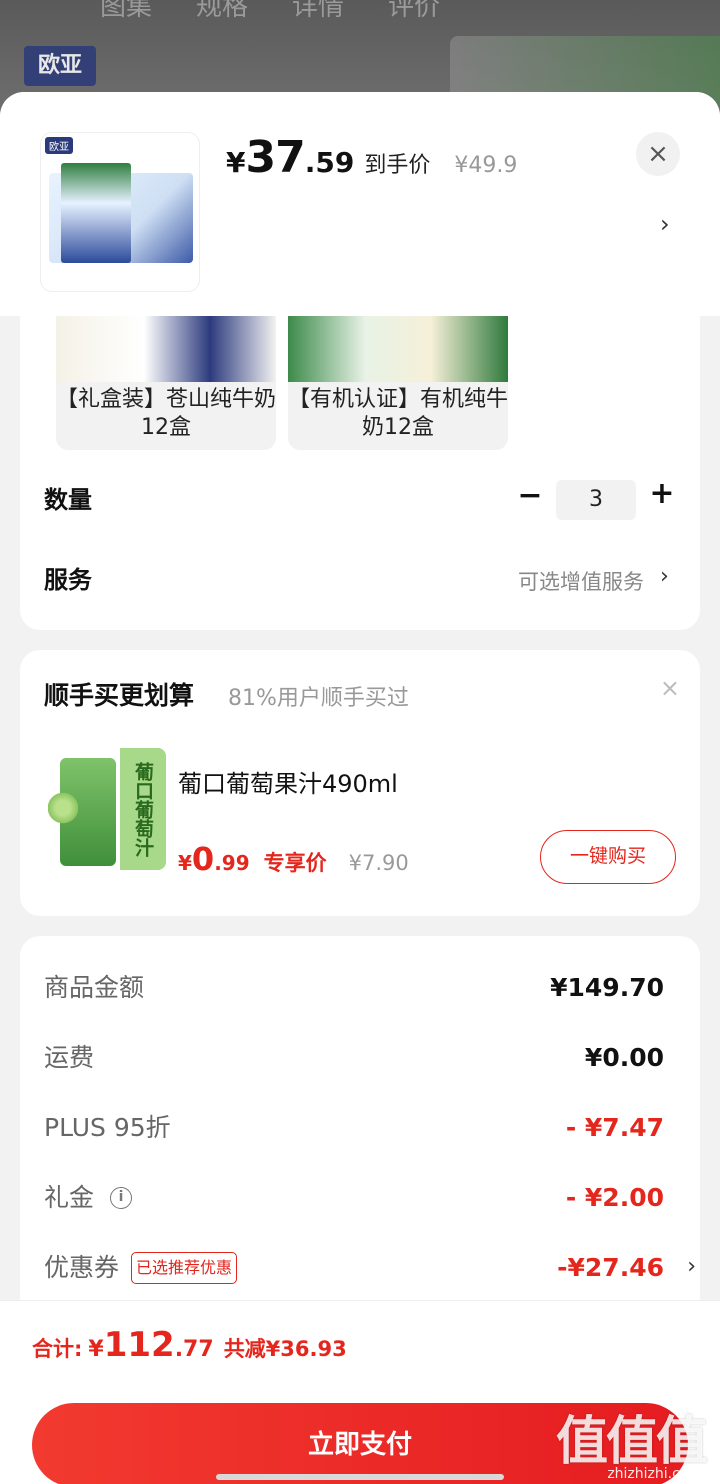  What do you see at coordinates (222, 11) in the screenshot?
I see `tab-specs: 规格` at bounding box center [222, 11].